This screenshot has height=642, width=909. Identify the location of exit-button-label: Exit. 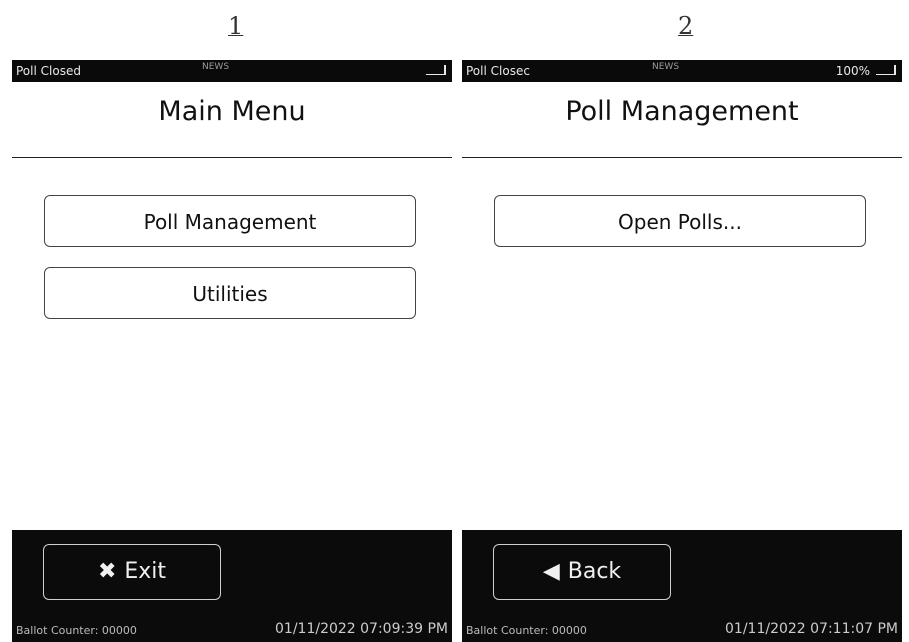
(145, 571).